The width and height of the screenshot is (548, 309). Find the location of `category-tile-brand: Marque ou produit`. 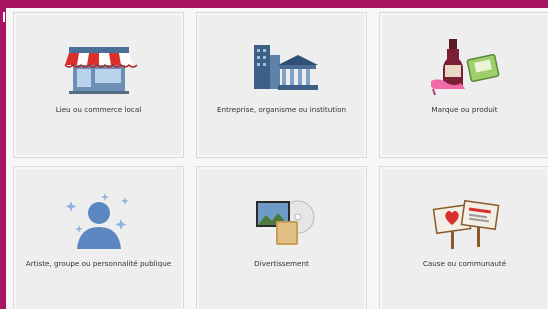

category-tile-brand: Marque ou produit is located at coordinates (463, 85).